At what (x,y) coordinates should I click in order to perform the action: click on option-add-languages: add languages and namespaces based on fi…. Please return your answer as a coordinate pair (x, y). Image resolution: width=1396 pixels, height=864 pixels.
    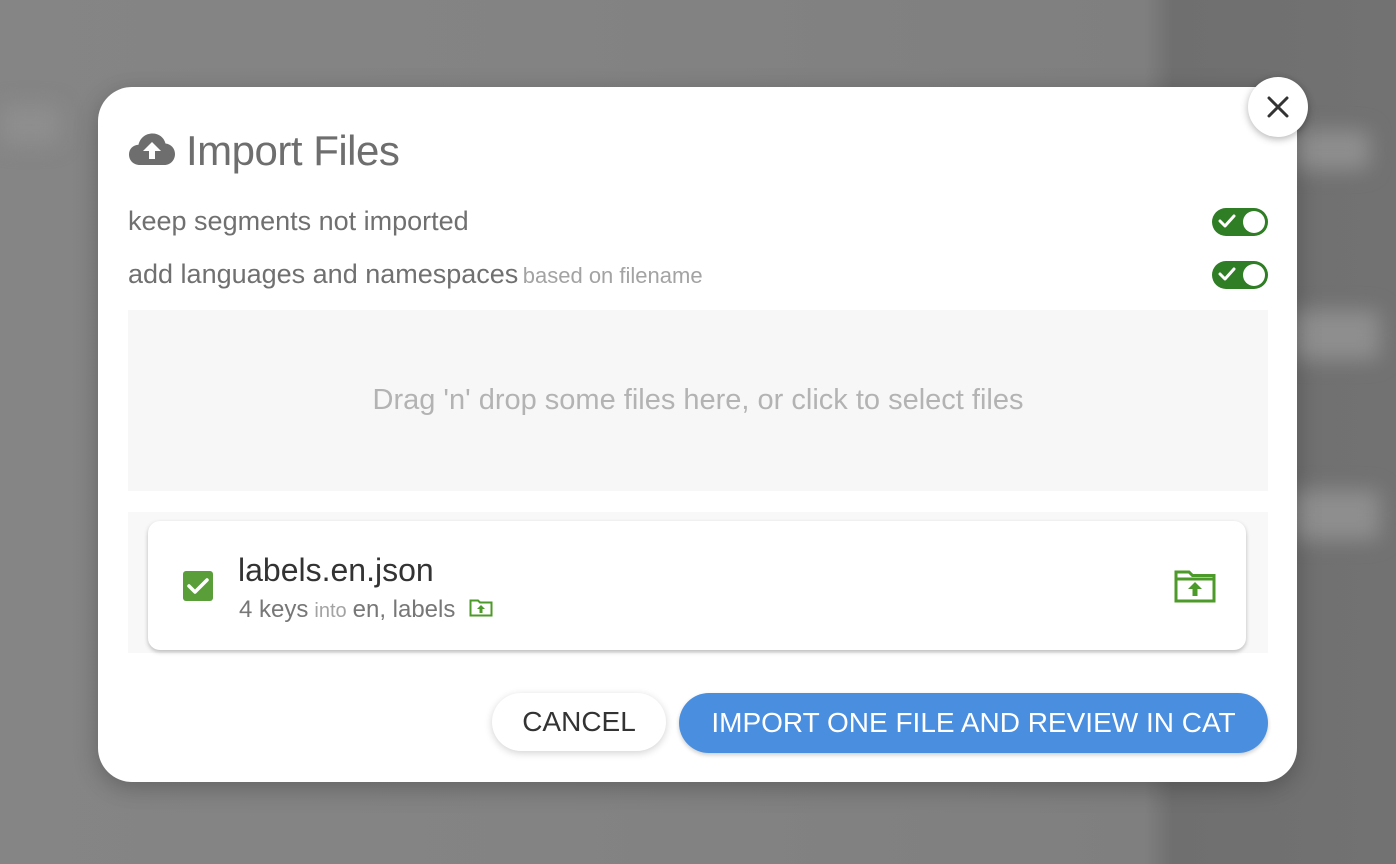
    Looking at the image, I should click on (698, 274).